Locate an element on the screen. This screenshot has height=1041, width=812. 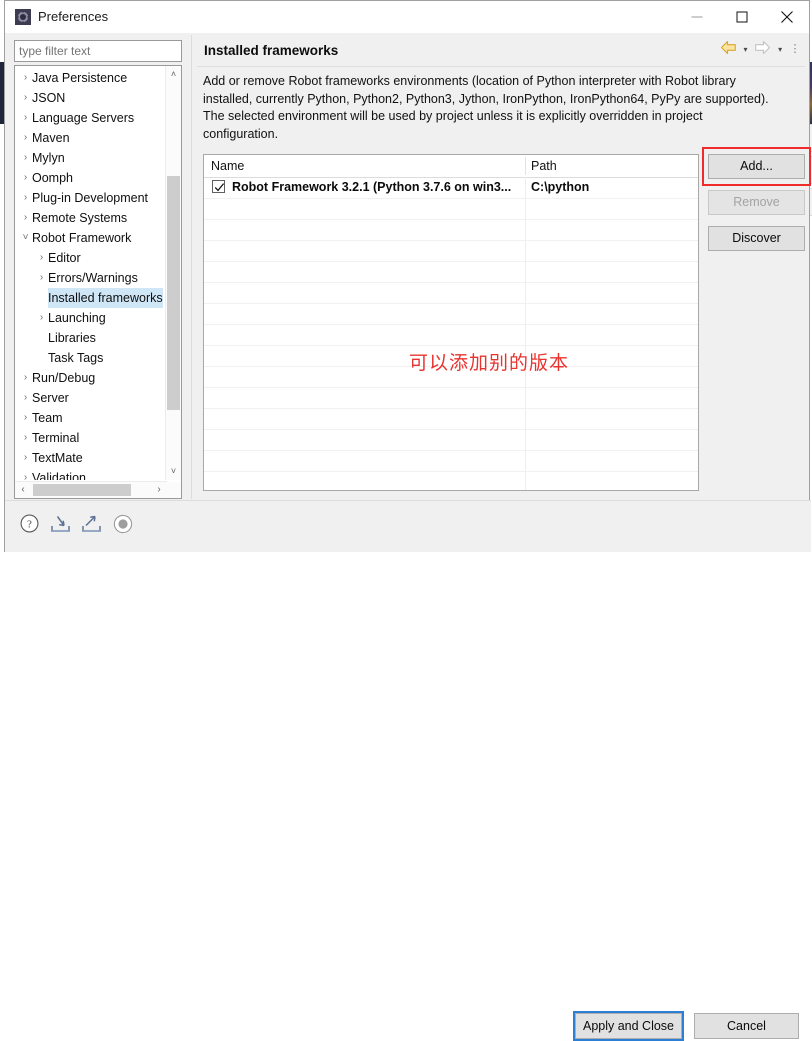
column-header-name: Name is located at coordinates (227, 166).